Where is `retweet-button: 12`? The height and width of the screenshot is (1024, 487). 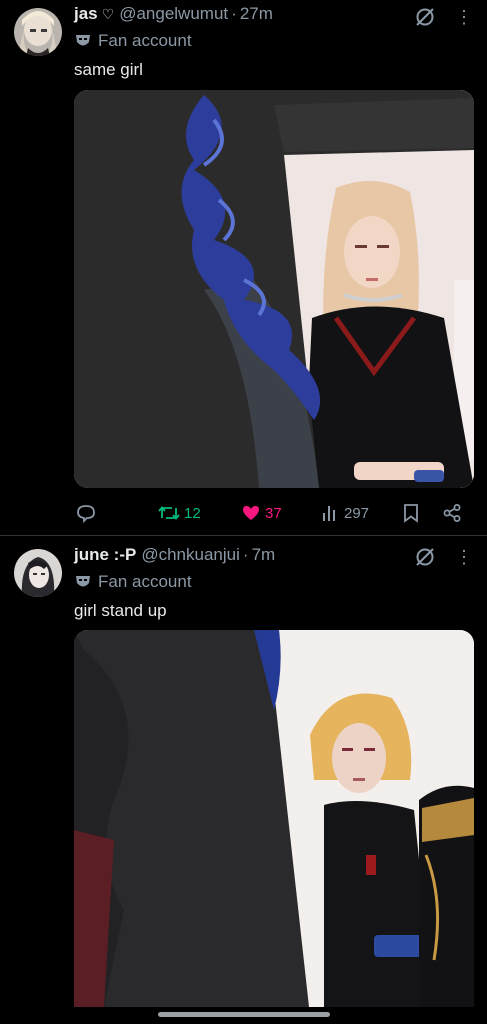
retweet-button: 12 is located at coordinates (179, 513).